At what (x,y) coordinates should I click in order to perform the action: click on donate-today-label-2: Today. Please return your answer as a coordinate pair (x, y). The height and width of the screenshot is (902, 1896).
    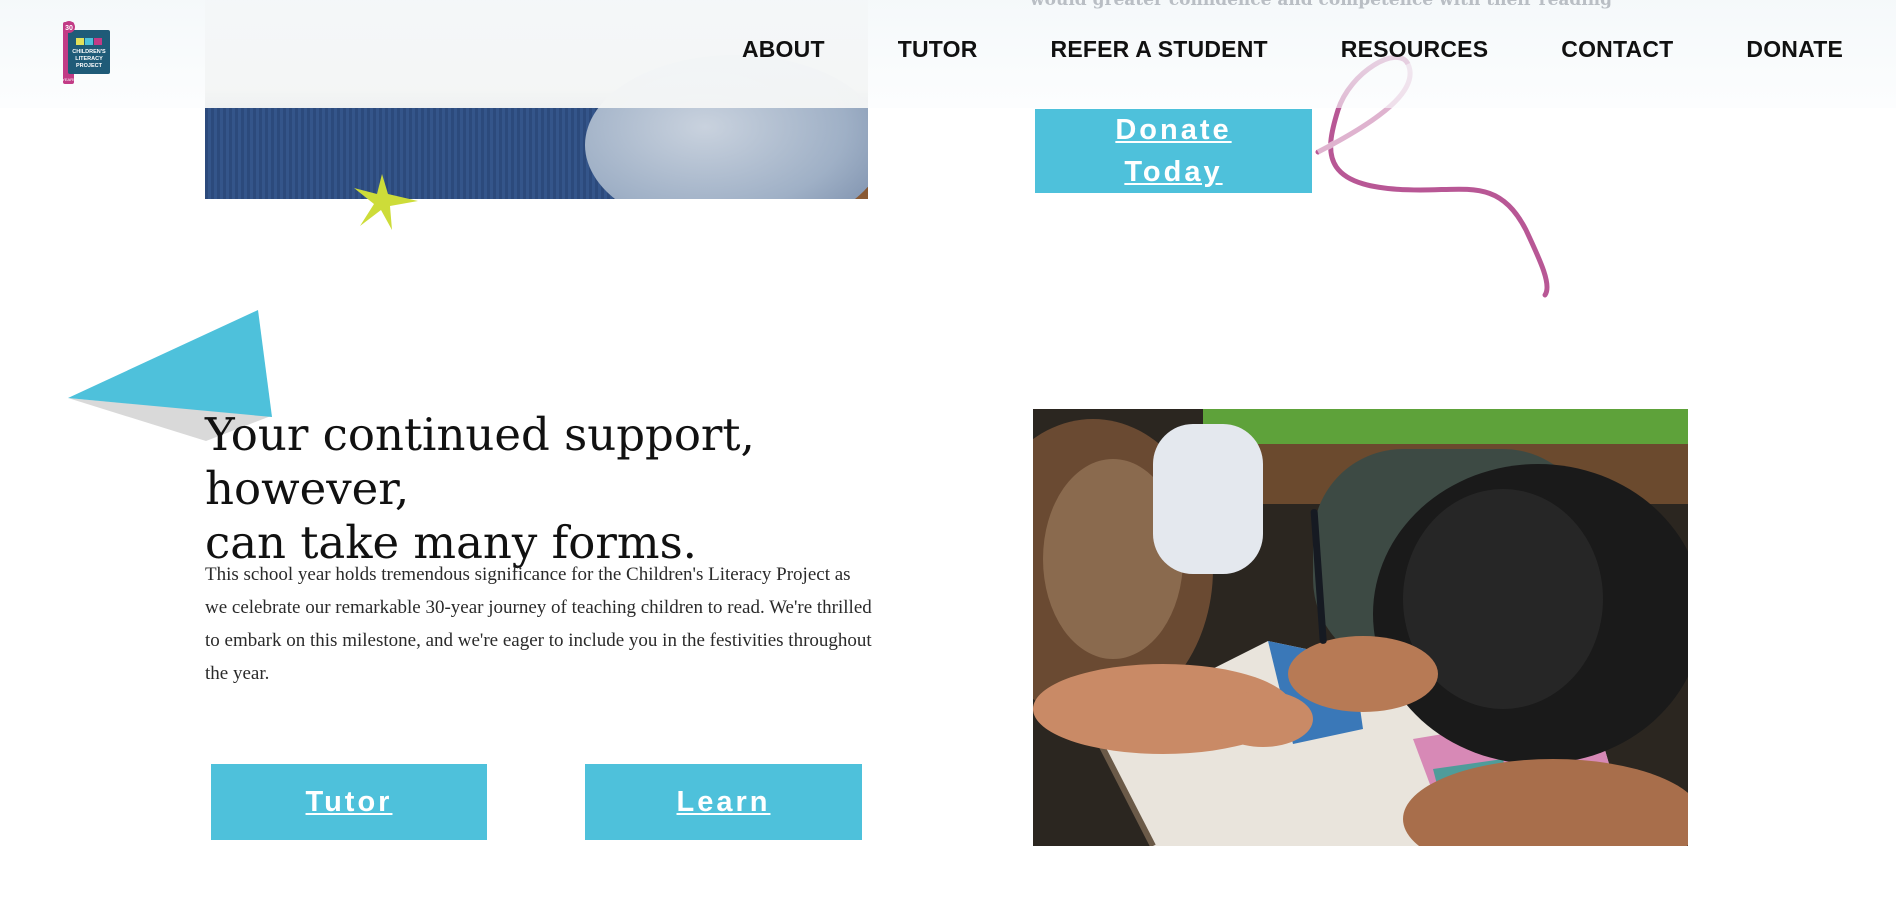
    Looking at the image, I should click on (1173, 172).